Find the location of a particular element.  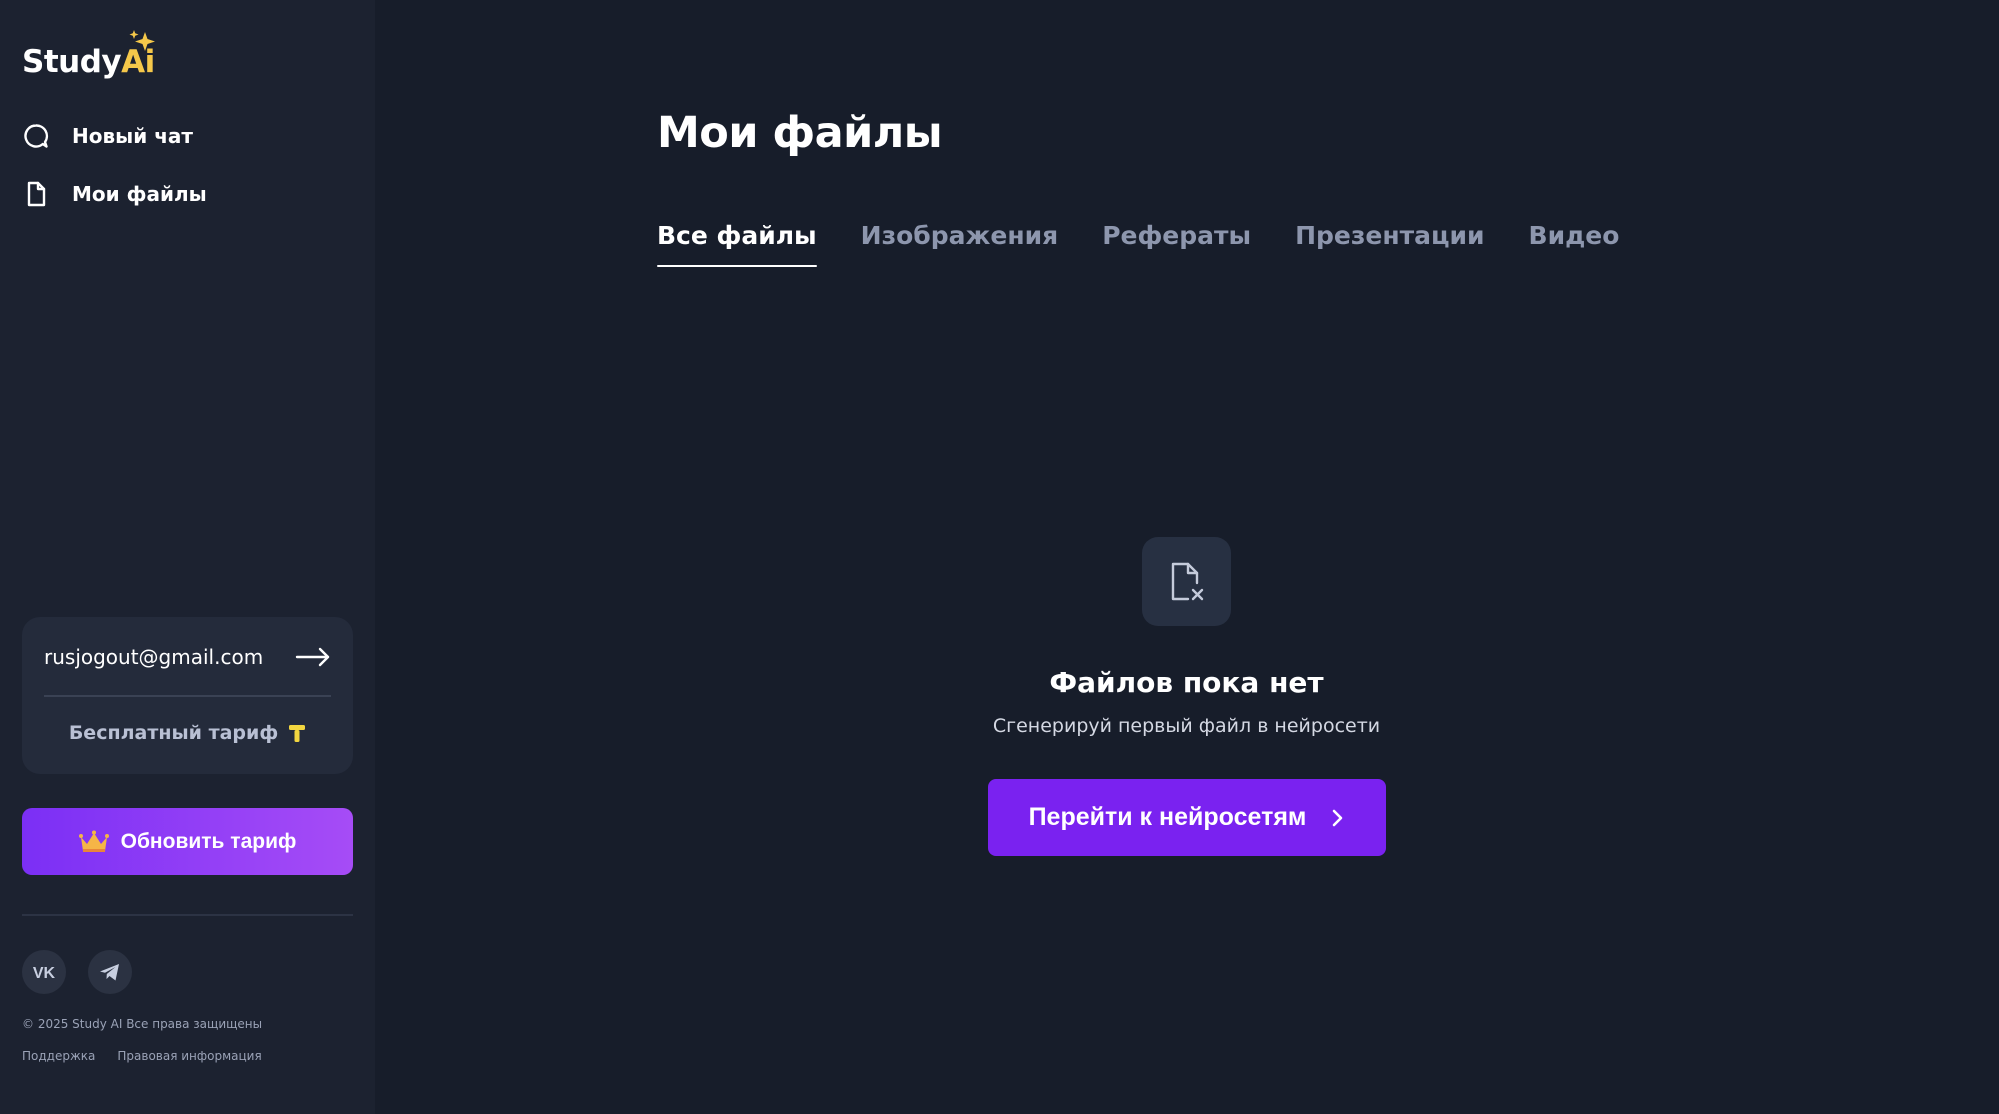

nav-item-label: Новый чат is located at coordinates (133, 136).